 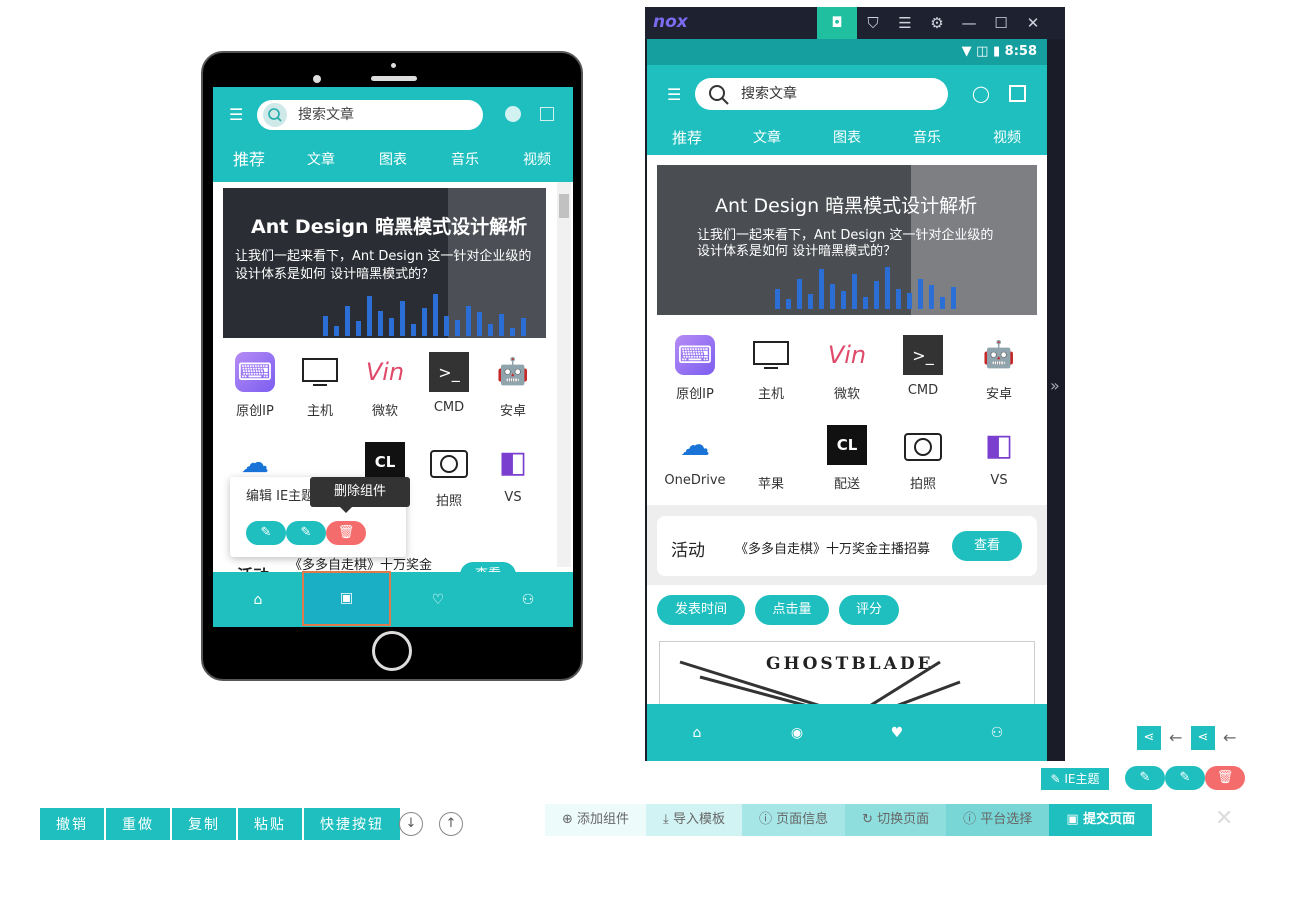 I want to click on shirt-icon: ⛉, so click(x=873, y=23).